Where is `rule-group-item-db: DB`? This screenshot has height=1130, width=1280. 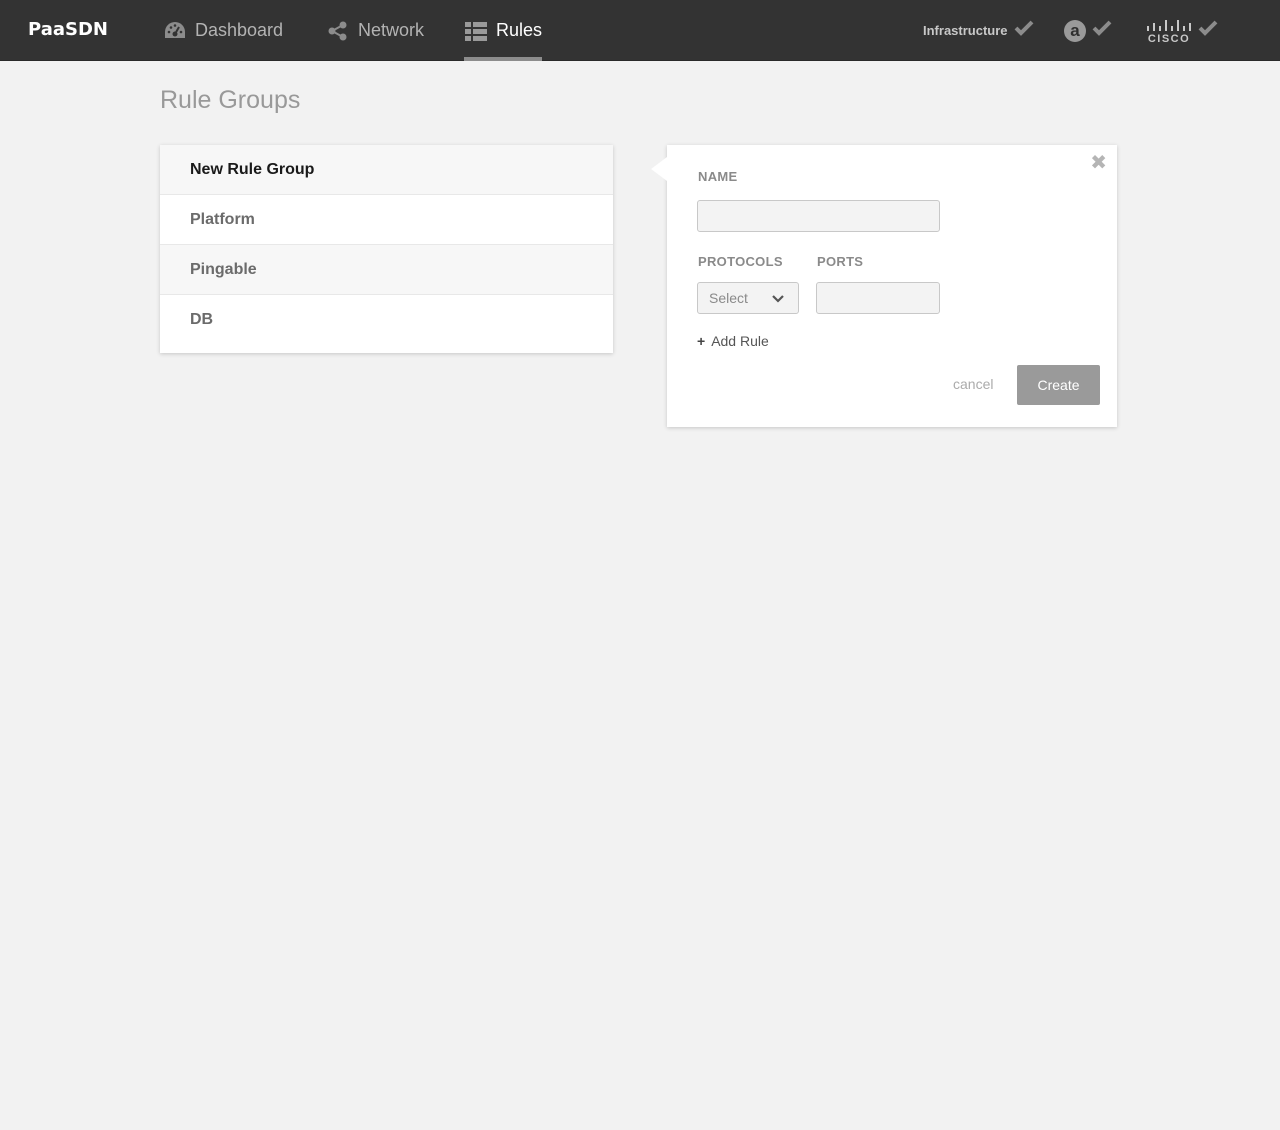
rule-group-item-db: DB is located at coordinates (386, 324).